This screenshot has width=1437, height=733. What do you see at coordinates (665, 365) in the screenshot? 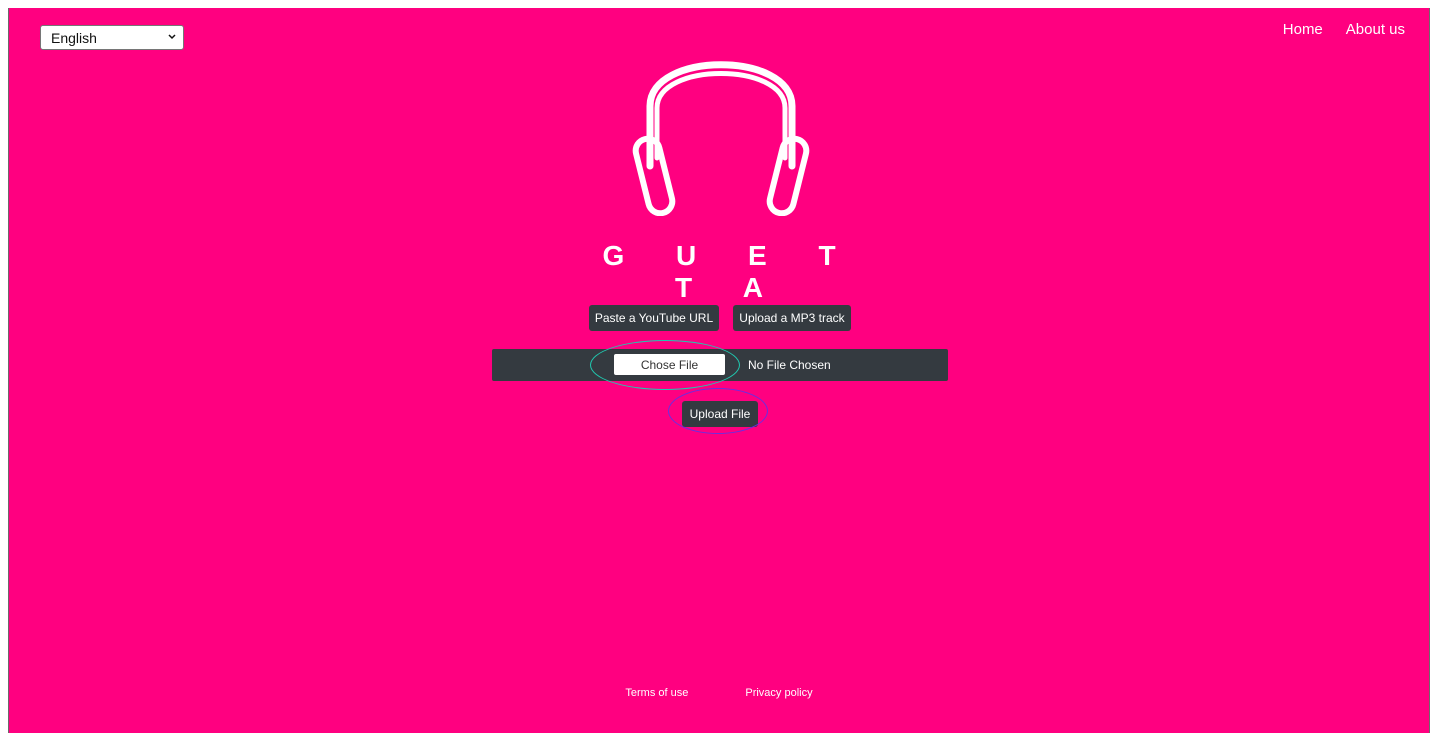
I see `annotation-ellipse-choose` at bounding box center [665, 365].